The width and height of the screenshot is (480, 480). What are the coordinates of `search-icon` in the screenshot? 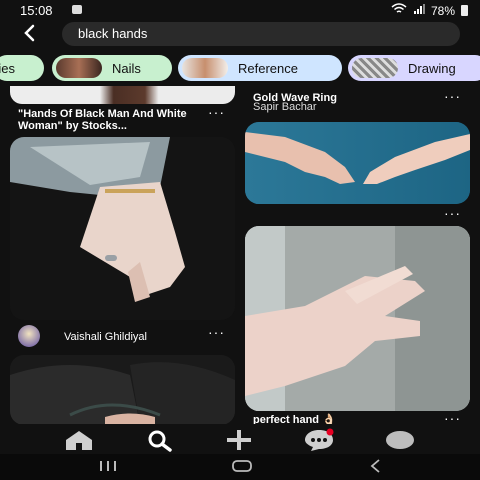 It's located at (160, 440).